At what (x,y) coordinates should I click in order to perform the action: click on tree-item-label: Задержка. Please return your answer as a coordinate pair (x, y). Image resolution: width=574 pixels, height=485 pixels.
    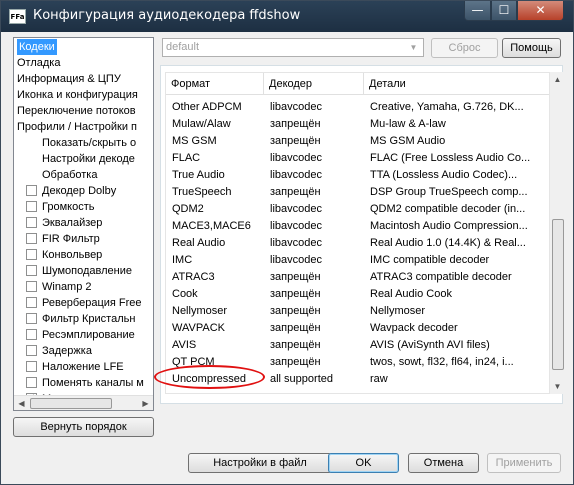
    Looking at the image, I should click on (67, 351).